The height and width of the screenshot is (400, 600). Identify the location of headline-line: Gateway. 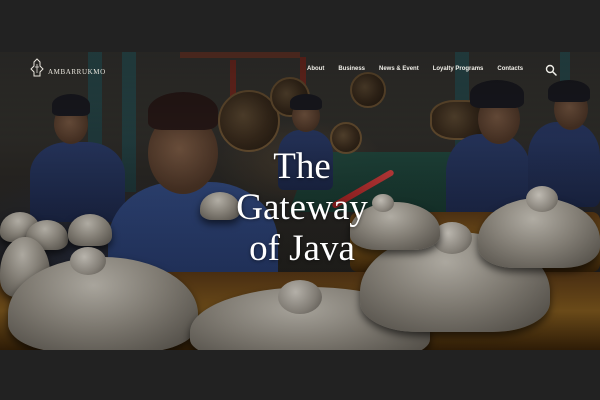
(302, 207).